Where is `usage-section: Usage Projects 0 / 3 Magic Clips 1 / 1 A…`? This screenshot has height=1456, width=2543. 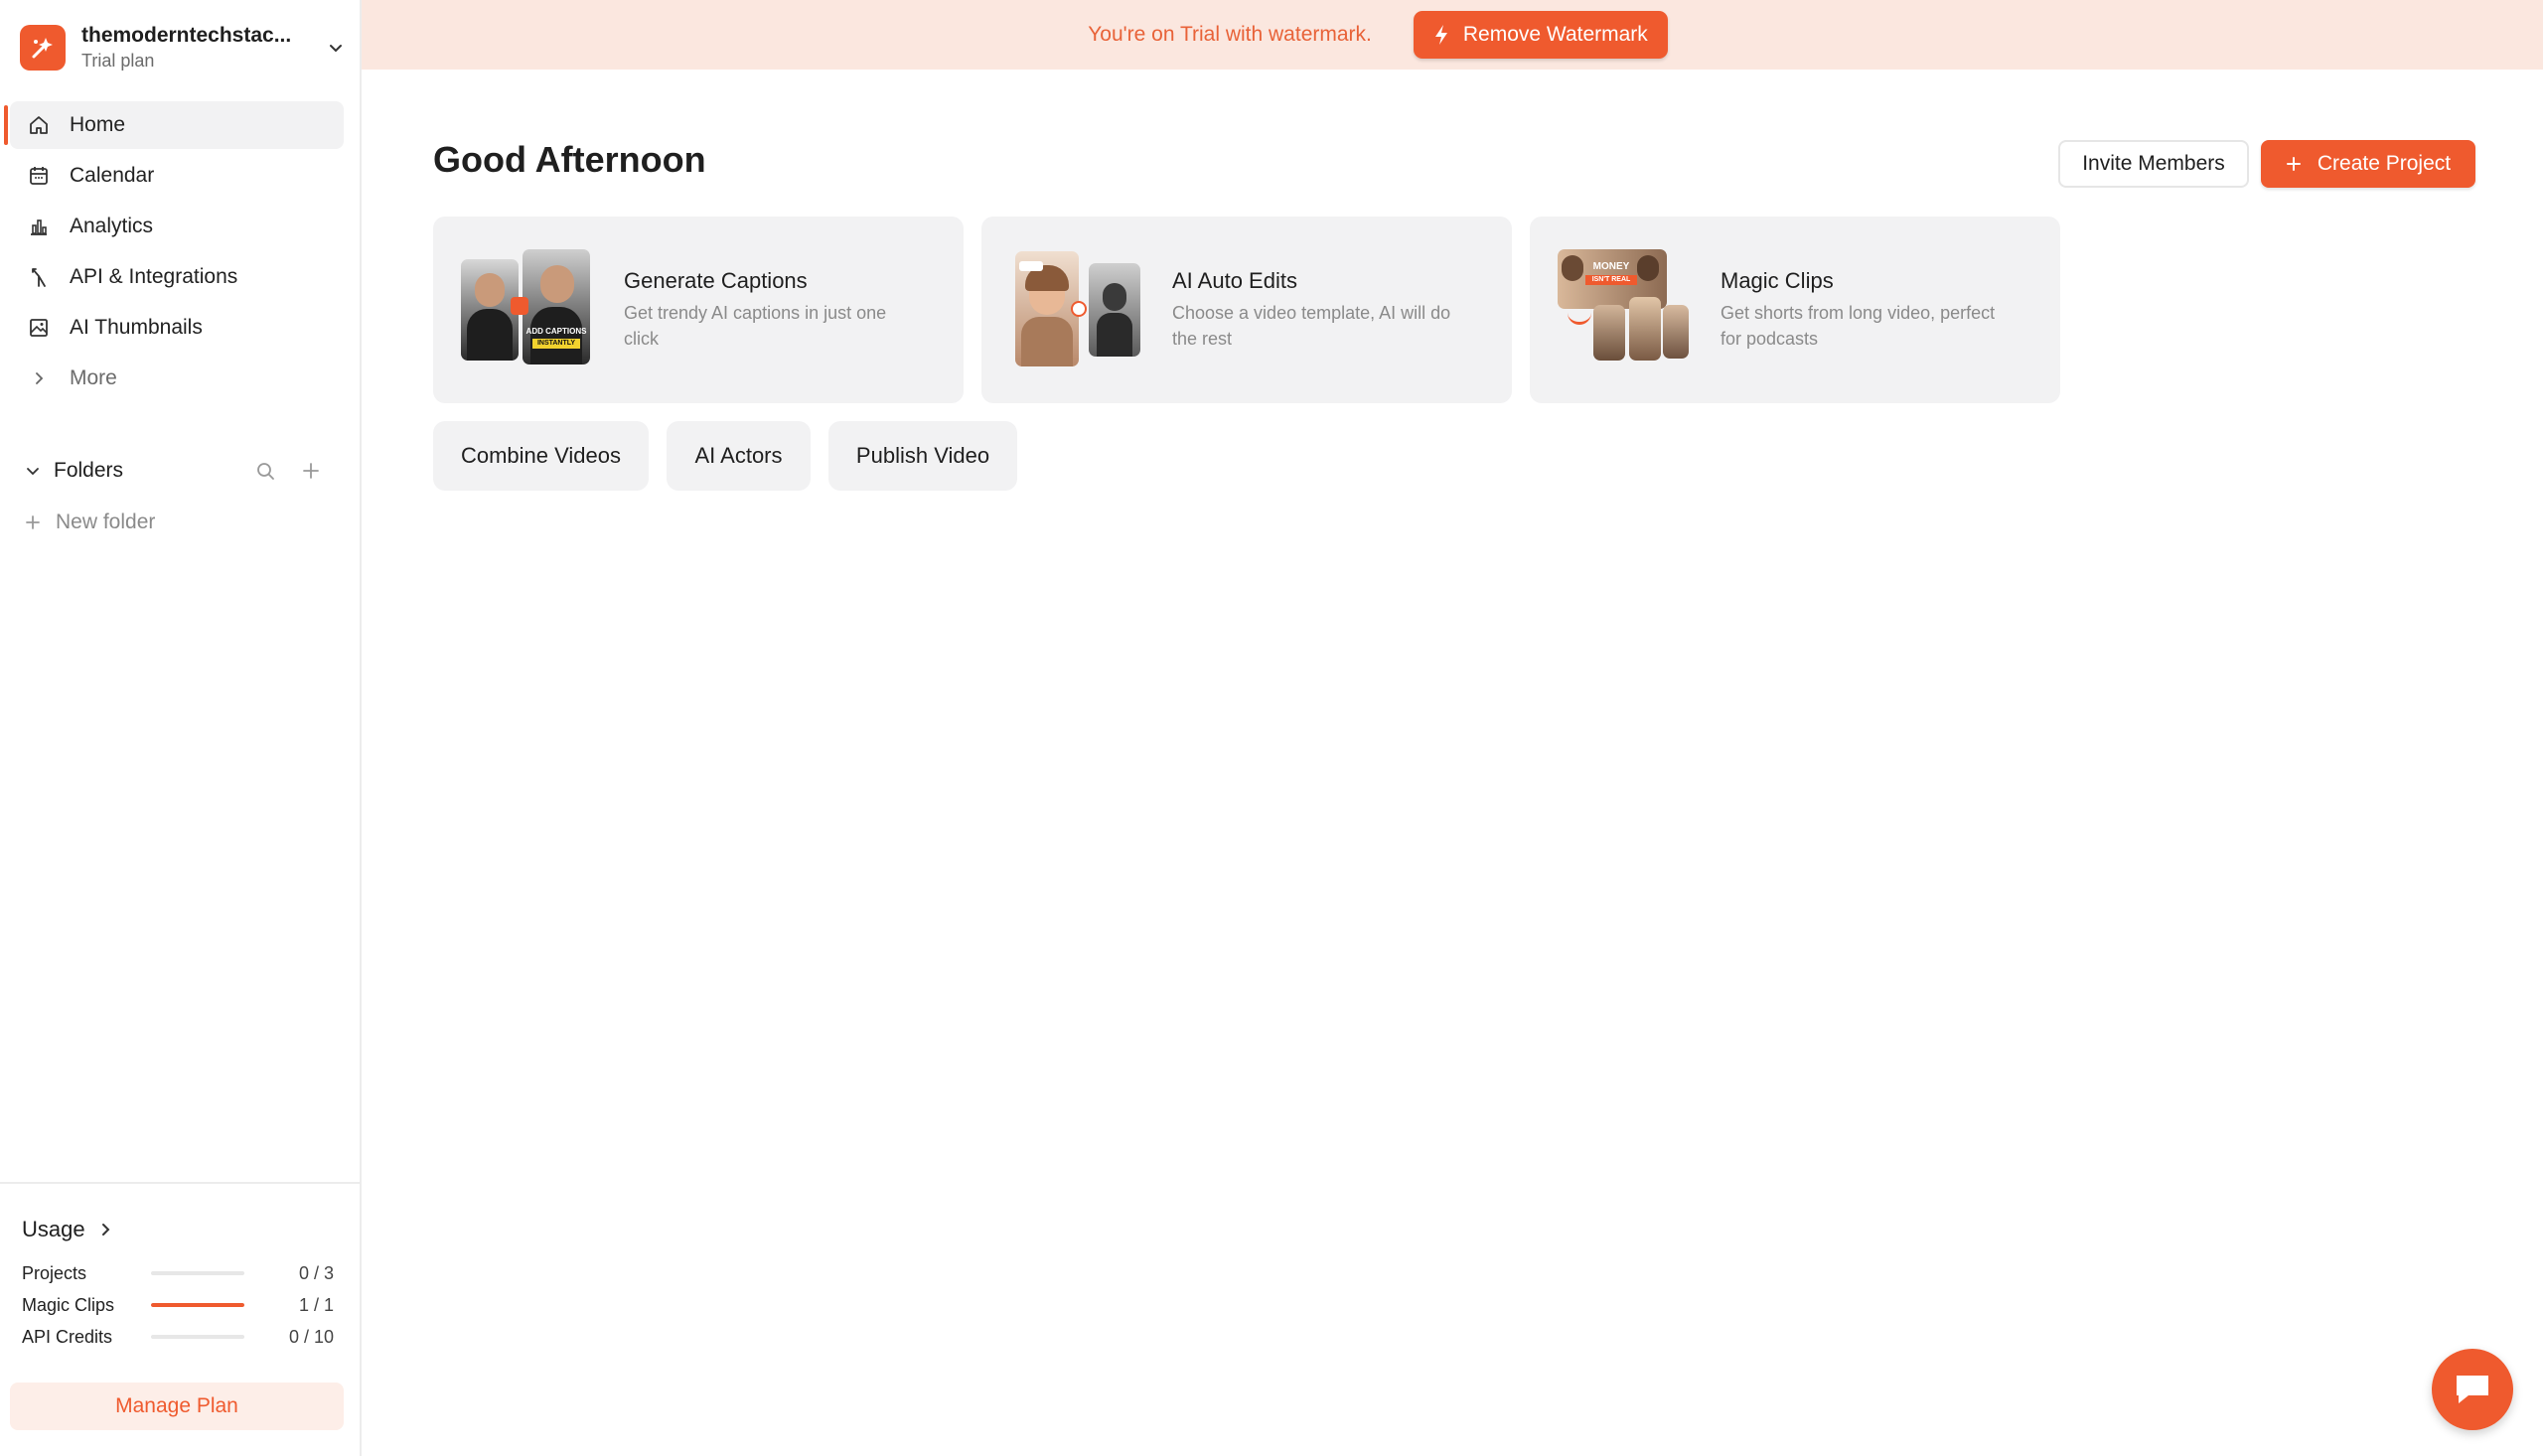 usage-section: Usage Projects 0 / 3 Magic Clips 1 / 1 A… is located at coordinates (181, 1267).